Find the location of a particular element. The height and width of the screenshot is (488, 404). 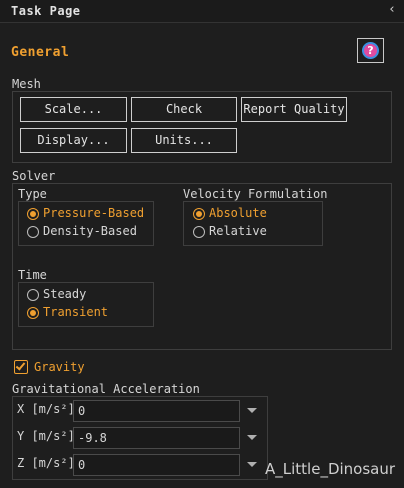

y-accel-label: Y [m/s²] is located at coordinates (46, 436).